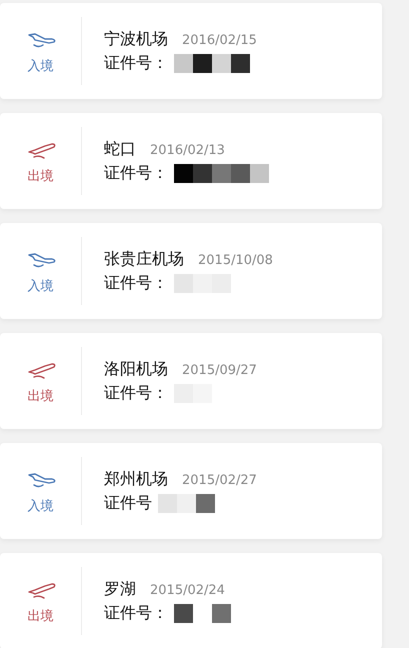 The height and width of the screenshot is (648, 409). What do you see at coordinates (144, 259) in the screenshot?
I see `place-name: 张贵庄机场` at bounding box center [144, 259].